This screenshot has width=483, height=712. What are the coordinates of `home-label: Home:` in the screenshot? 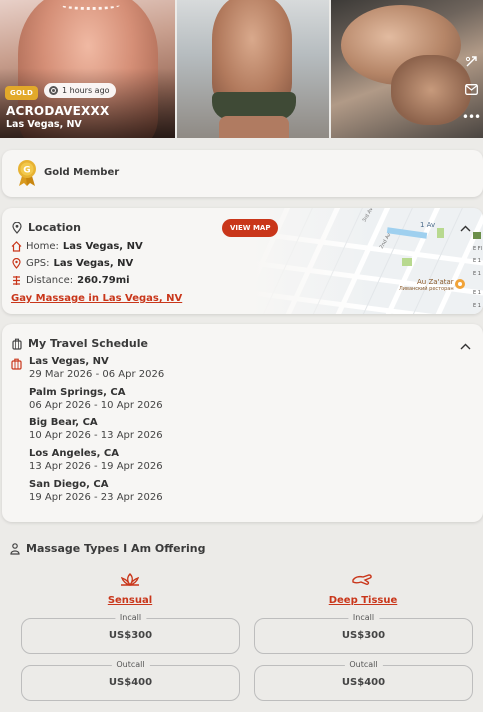 It's located at (42, 246).